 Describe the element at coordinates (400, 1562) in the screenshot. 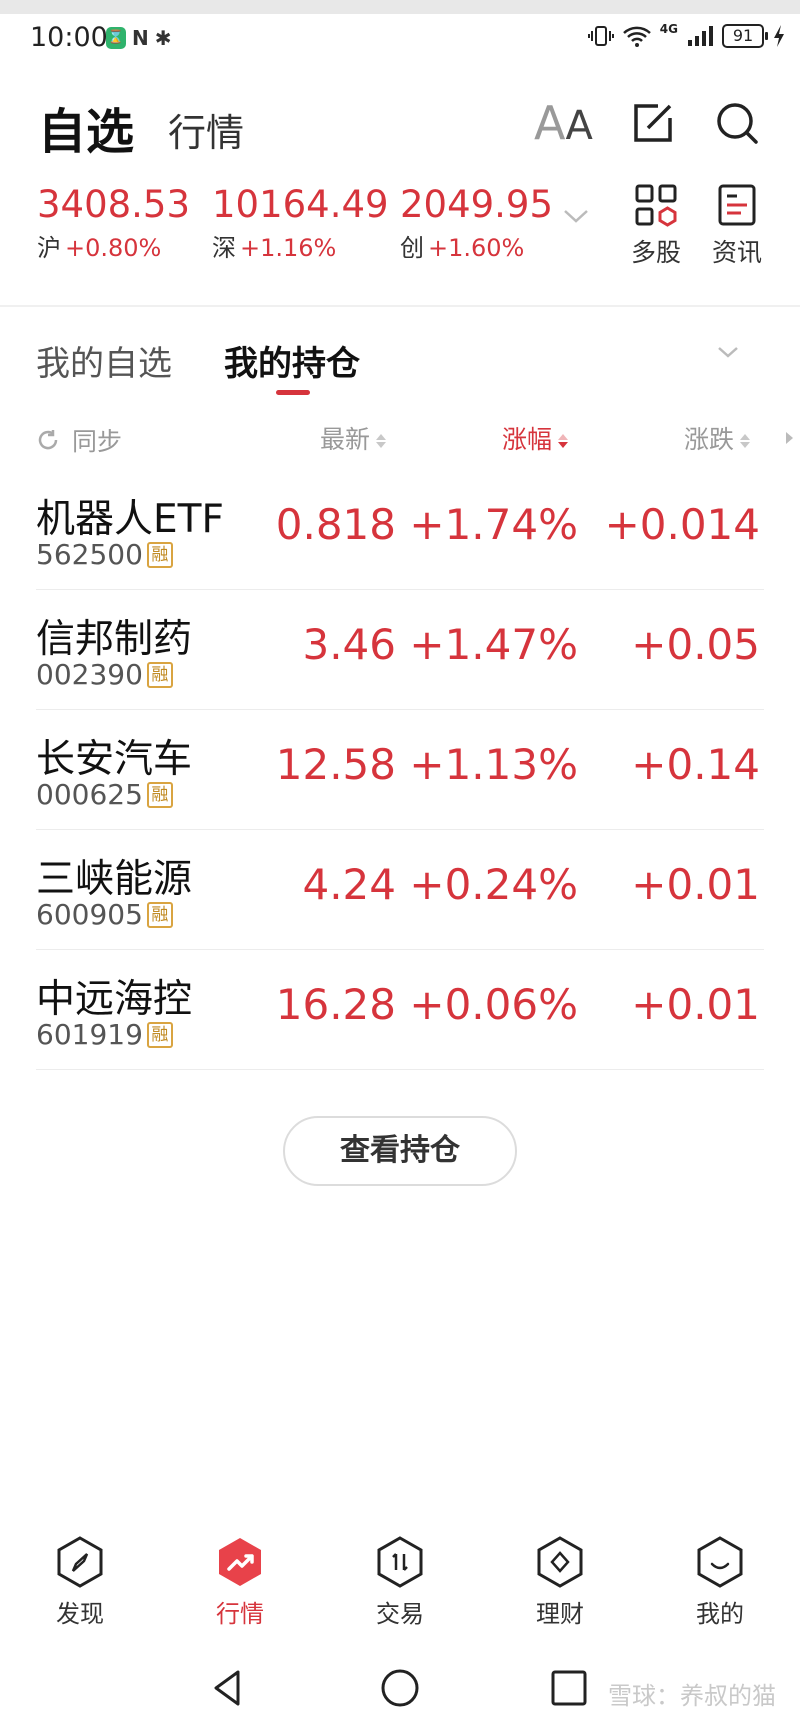

I see `trade-icon` at that location.